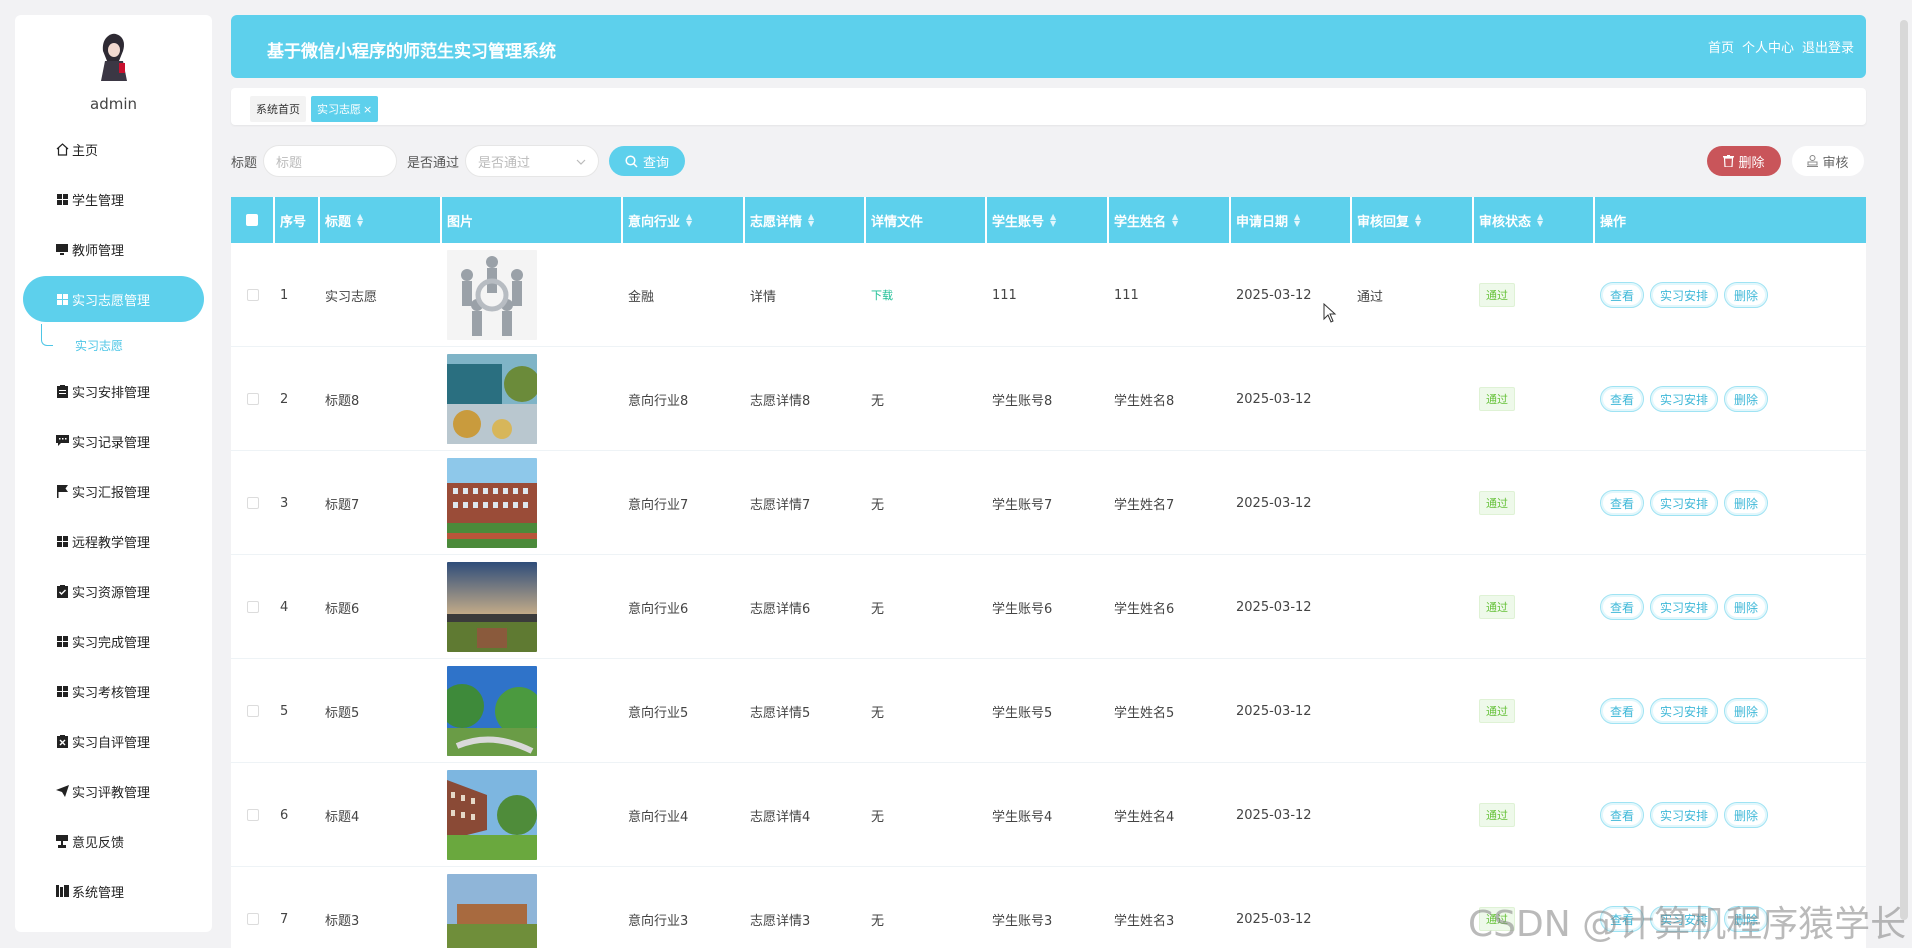 The height and width of the screenshot is (948, 1912). What do you see at coordinates (1048, 106) in the screenshot?
I see `tabs-bar: 系统首页 实习志愿 ×` at bounding box center [1048, 106].